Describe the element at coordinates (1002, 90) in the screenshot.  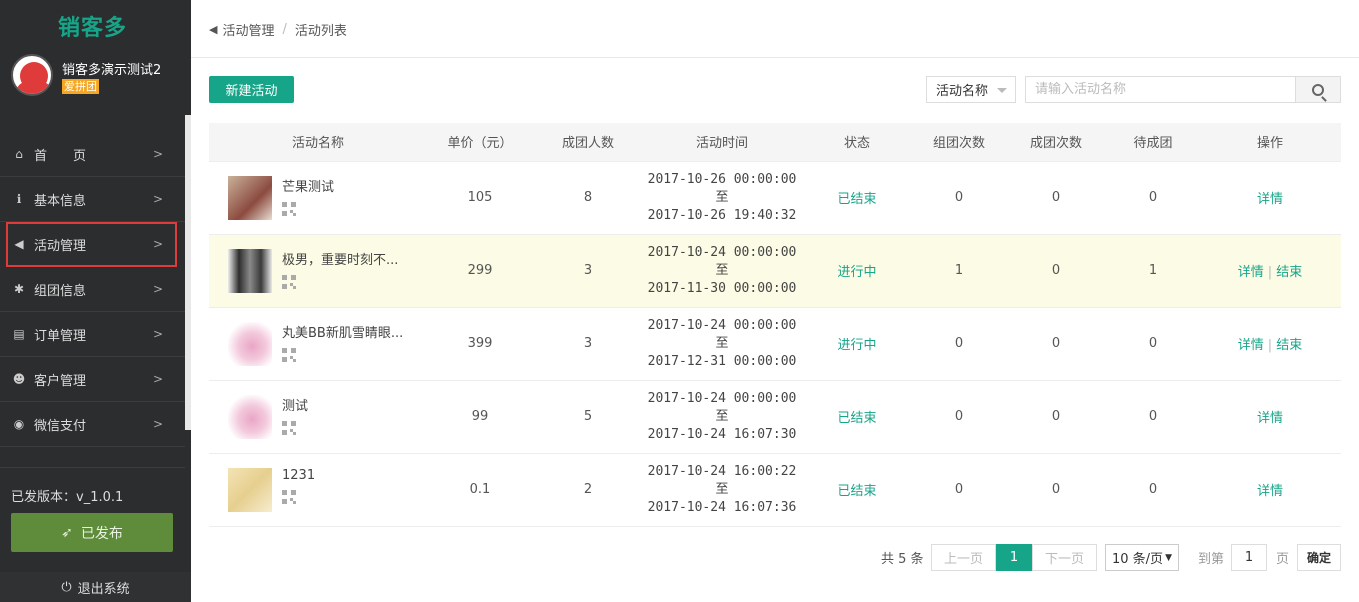
I see `caret-down-icon` at that location.